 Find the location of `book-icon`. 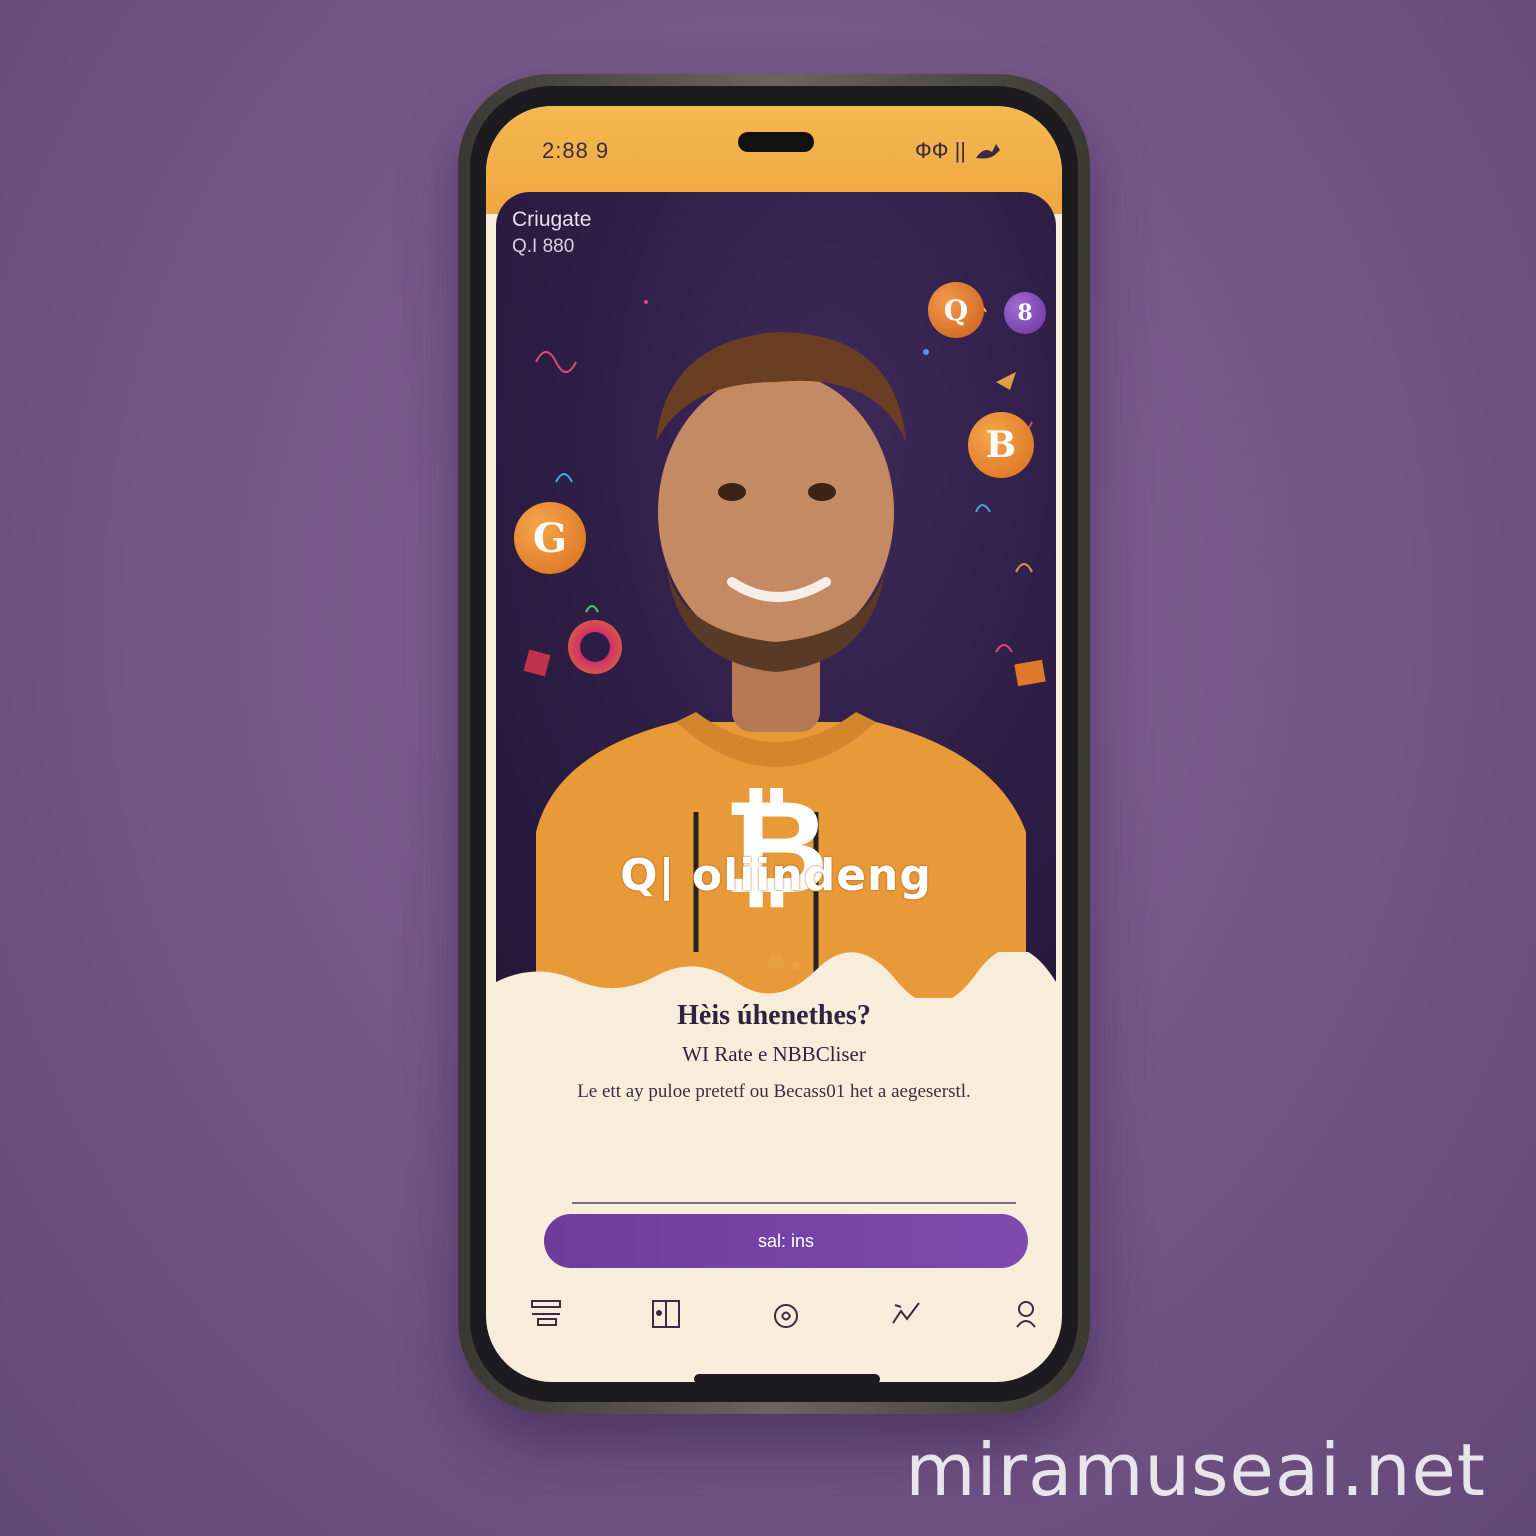

book-icon is located at coordinates (666, 1314).